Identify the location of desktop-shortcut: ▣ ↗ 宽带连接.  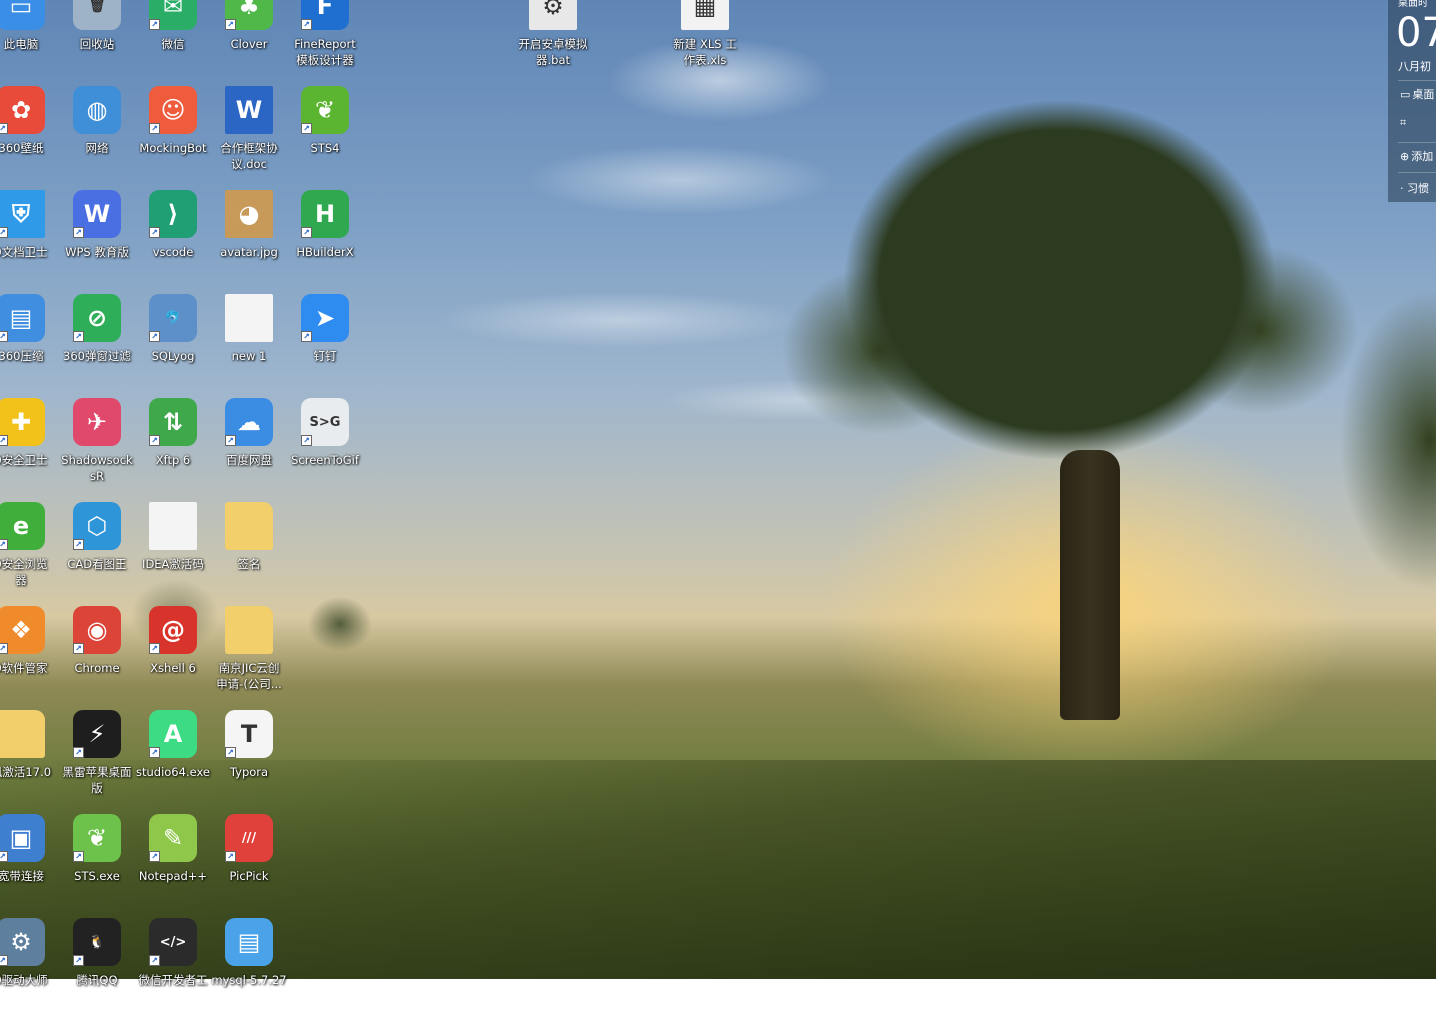
(29, 864).